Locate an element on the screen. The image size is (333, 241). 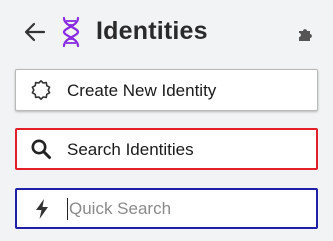
search-identities-label: Search Identities is located at coordinates (130, 149).